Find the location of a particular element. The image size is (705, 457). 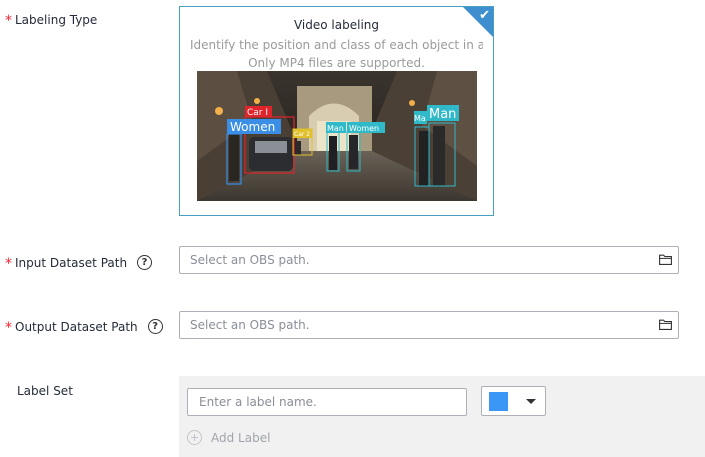

output-dataset-text: Output Dataset Path is located at coordinates (76, 326).